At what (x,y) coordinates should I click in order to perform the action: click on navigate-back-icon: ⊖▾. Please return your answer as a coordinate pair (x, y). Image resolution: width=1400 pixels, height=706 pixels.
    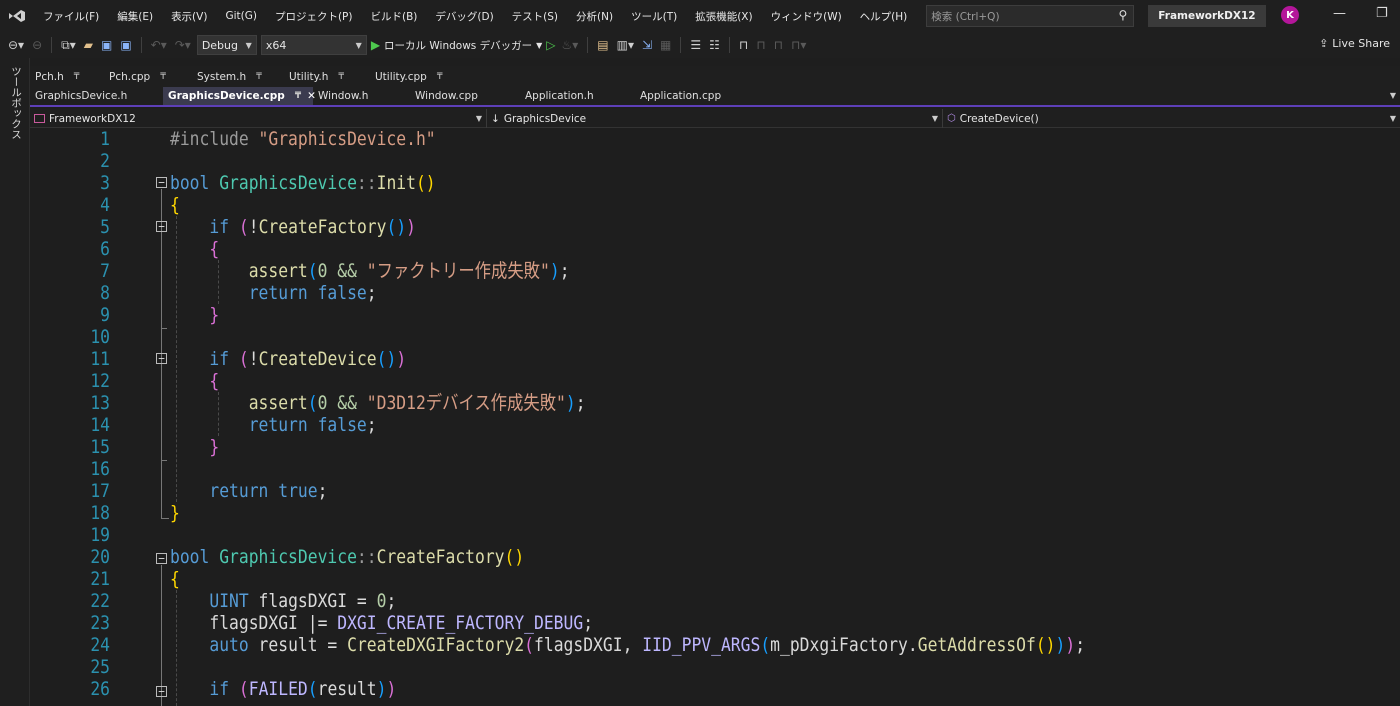
    Looking at the image, I should click on (16, 45).